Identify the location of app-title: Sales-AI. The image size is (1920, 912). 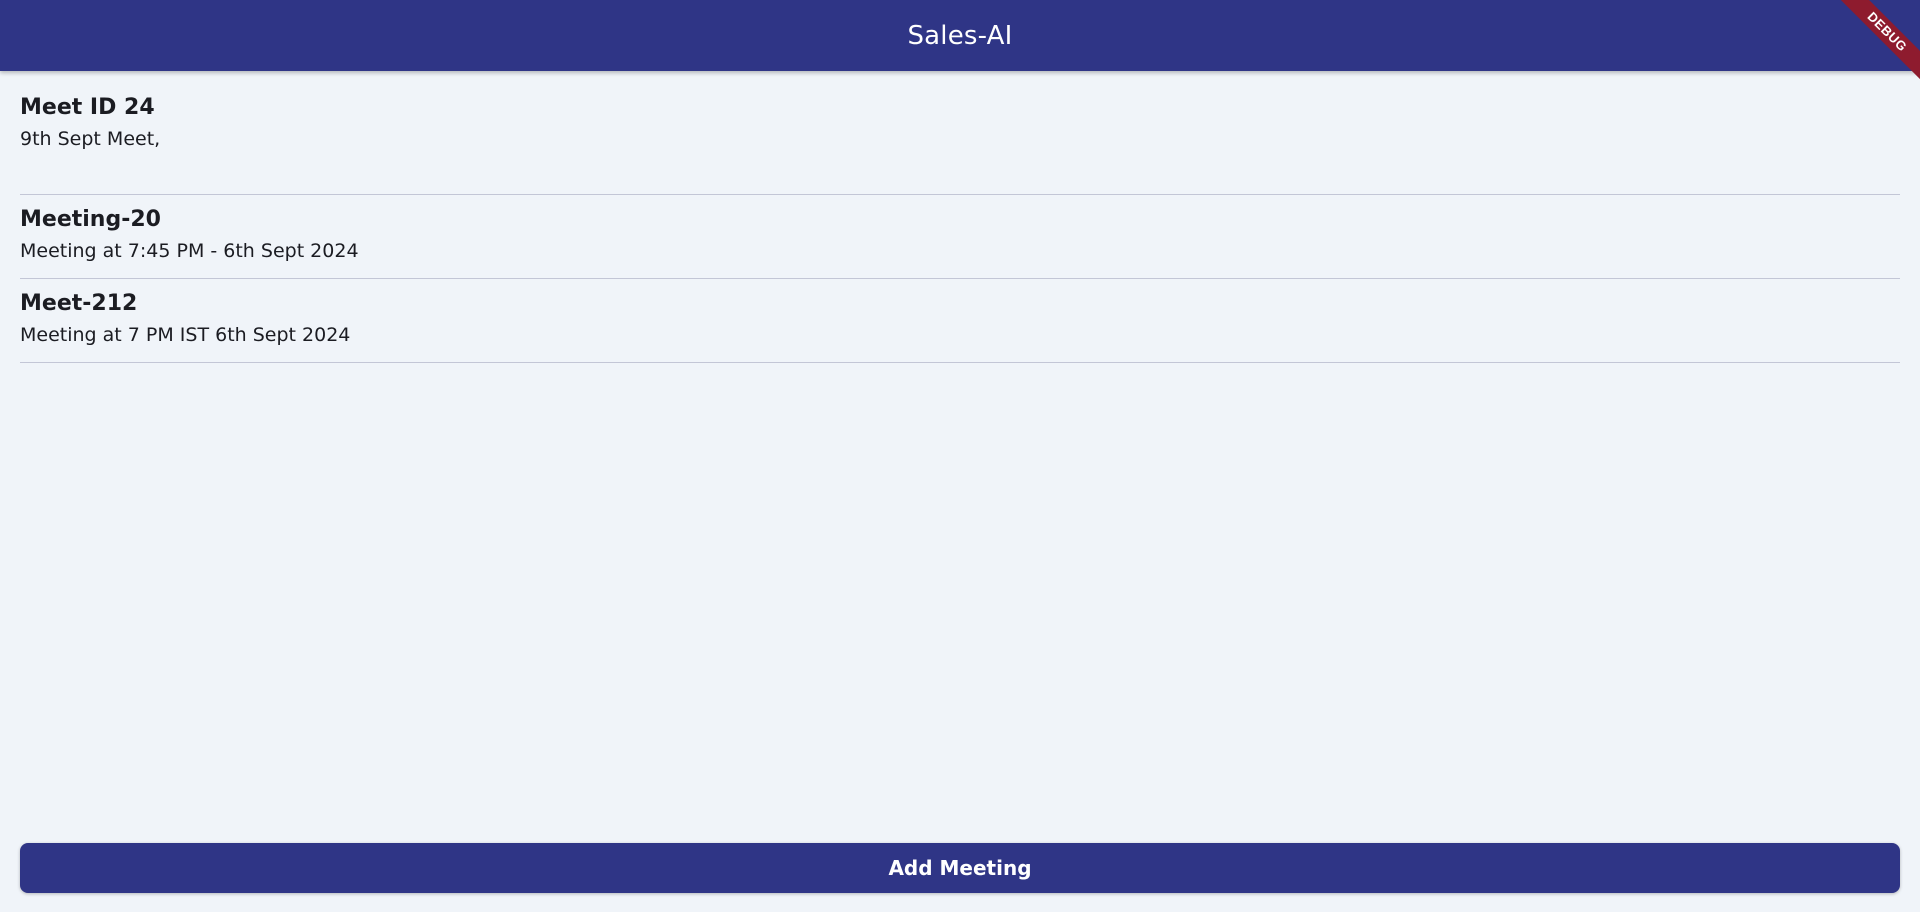
(960, 35).